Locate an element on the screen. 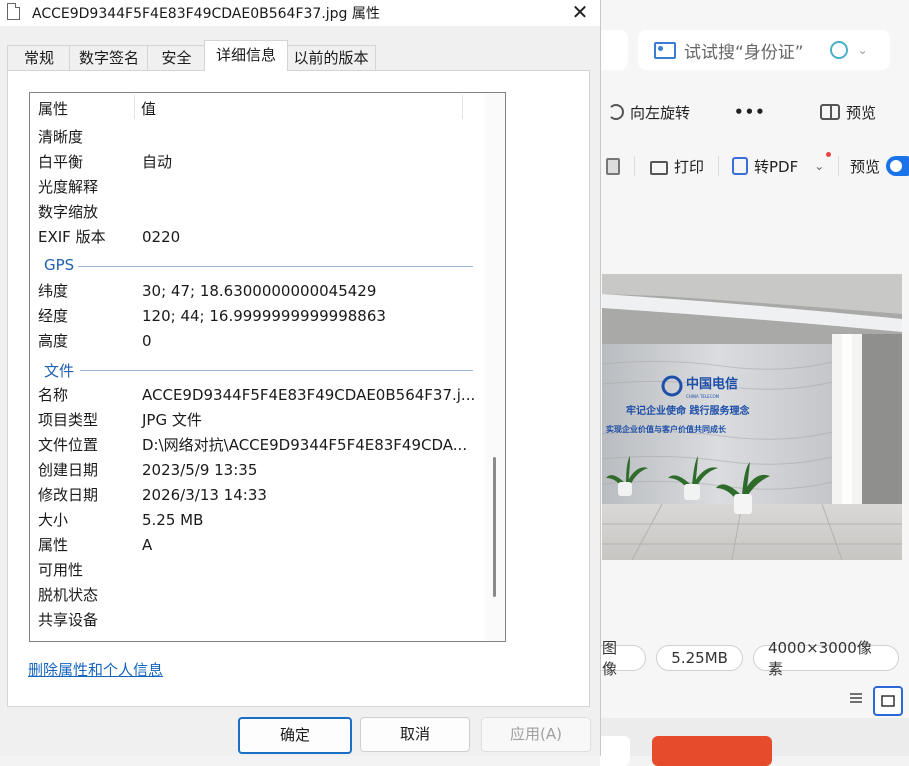  property-value: 120; 44; 16.9999999999998863 is located at coordinates (264, 316).